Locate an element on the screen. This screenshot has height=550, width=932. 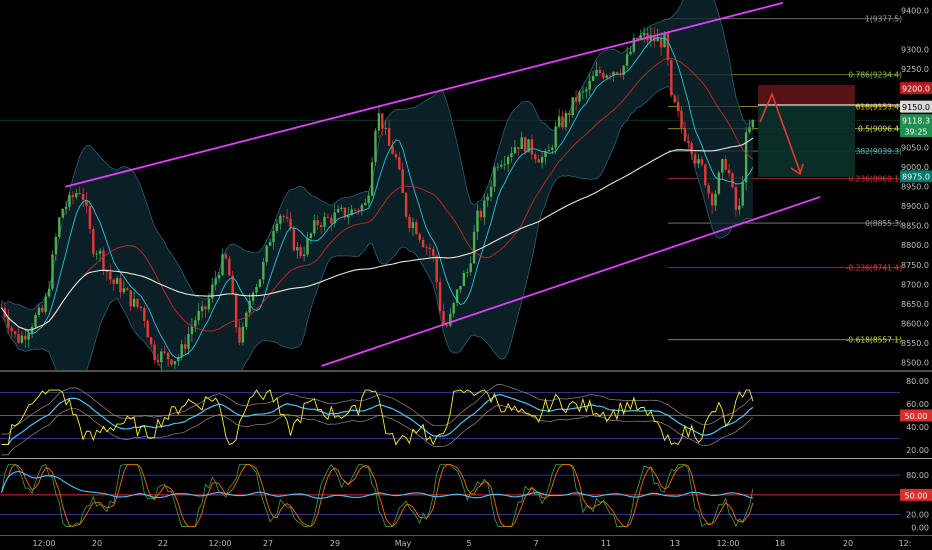
rsi-panel: 80.0060.0050.0040.0020.0050.00 is located at coordinates (466, 416).